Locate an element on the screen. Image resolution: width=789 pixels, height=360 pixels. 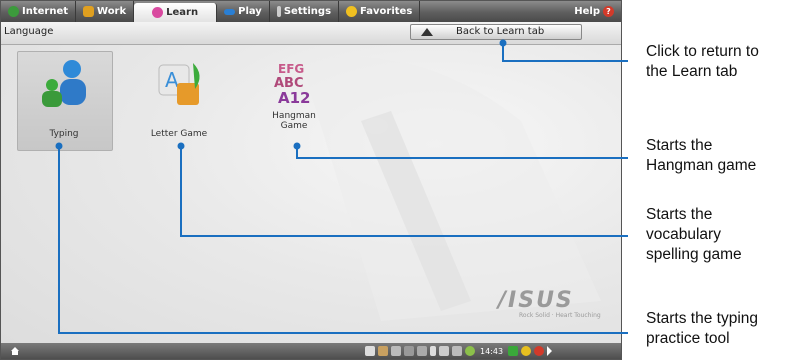
callout-letter-line1: Starts the is located at coordinates (679, 214).